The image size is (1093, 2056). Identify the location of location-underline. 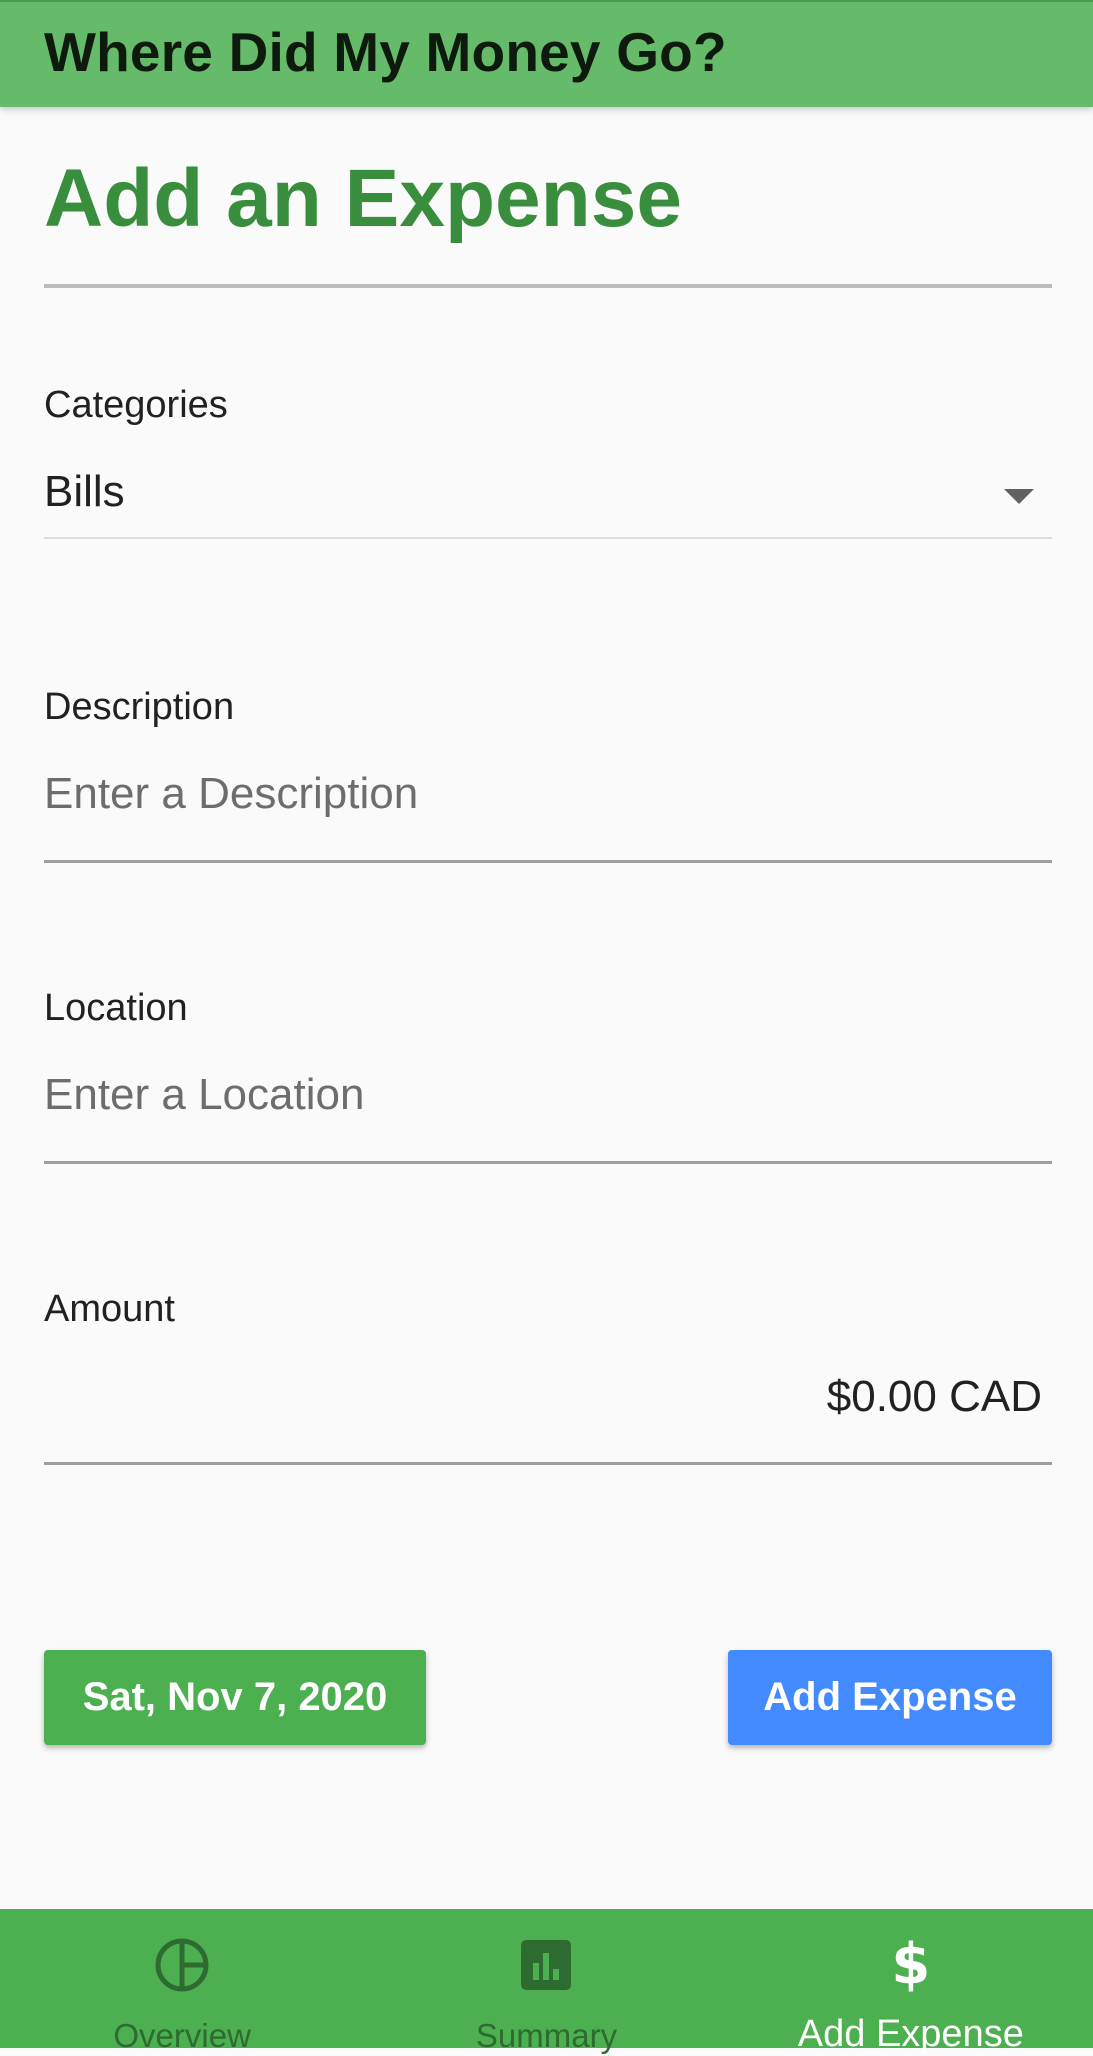
(548, 1162).